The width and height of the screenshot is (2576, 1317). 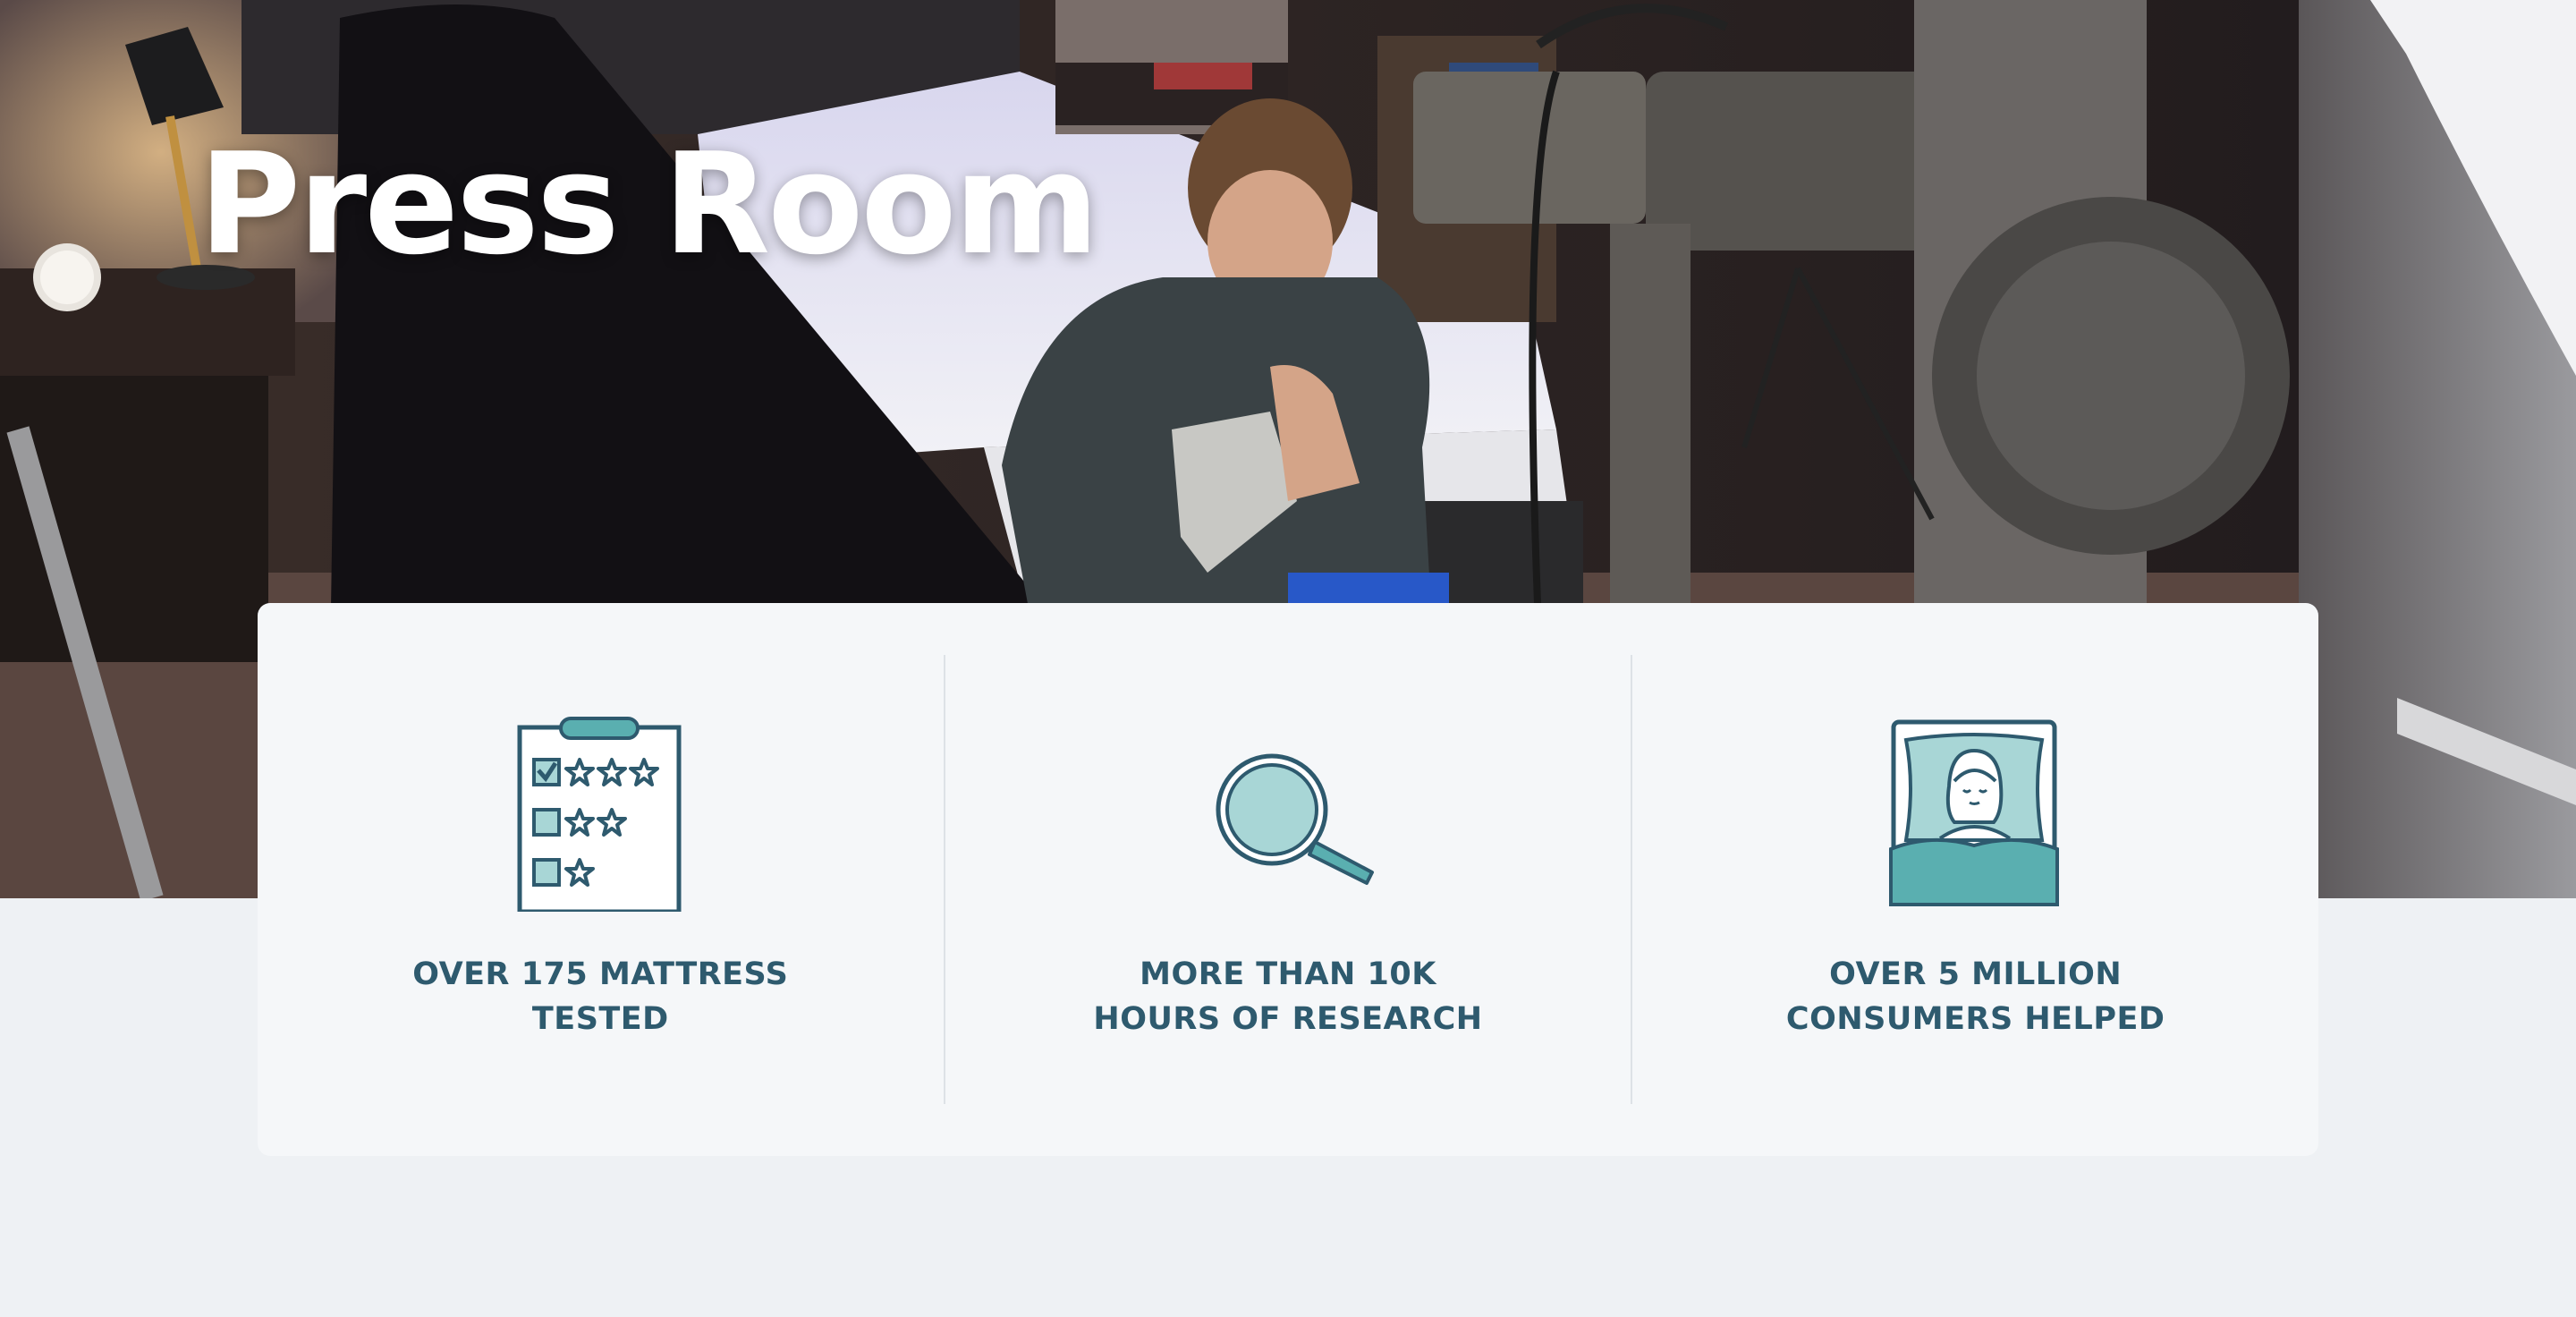 I want to click on sleeping-person-icon, so click(x=1975, y=813).